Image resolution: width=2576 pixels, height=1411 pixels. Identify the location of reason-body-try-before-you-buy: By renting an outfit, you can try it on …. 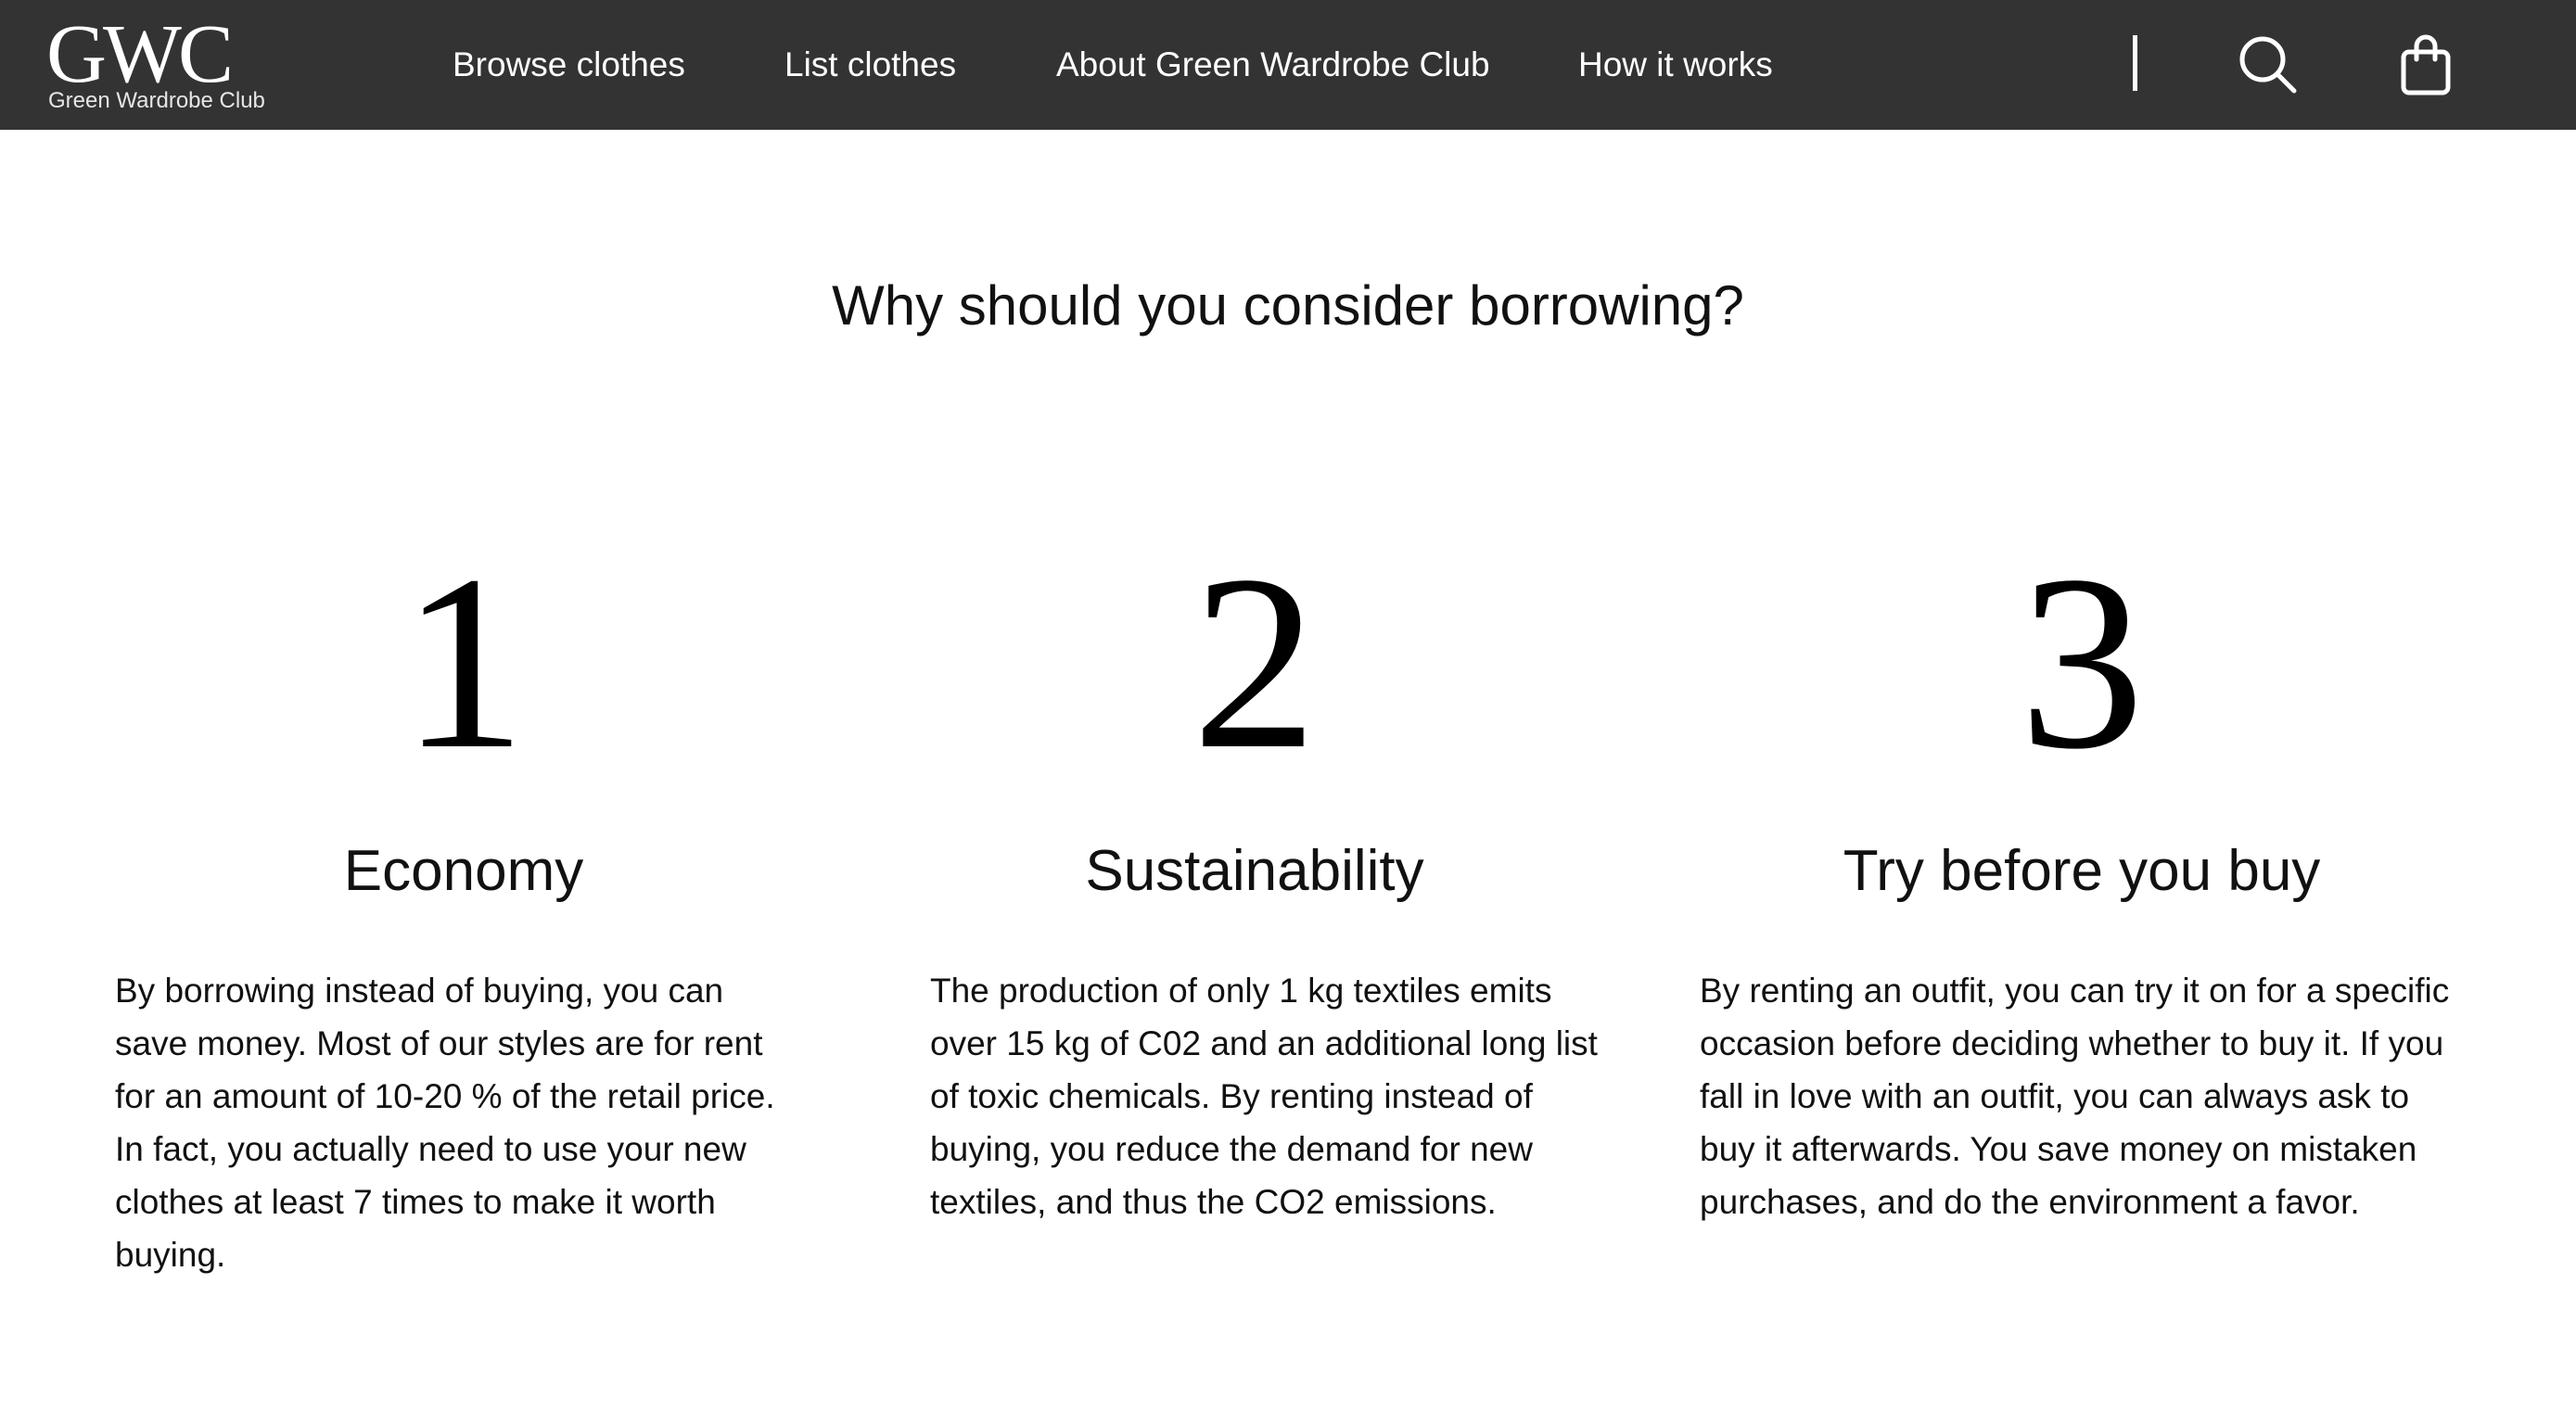
(2075, 1097).